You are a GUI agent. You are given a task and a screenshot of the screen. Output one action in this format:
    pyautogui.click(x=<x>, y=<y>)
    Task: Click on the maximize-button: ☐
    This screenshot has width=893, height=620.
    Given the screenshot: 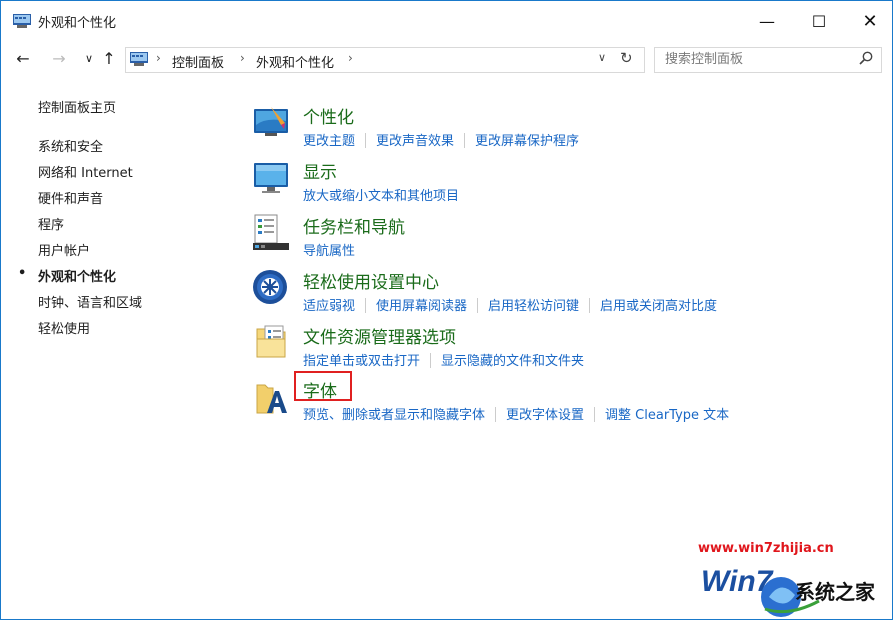 What is the action you would take?
    pyautogui.click(x=819, y=21)
    